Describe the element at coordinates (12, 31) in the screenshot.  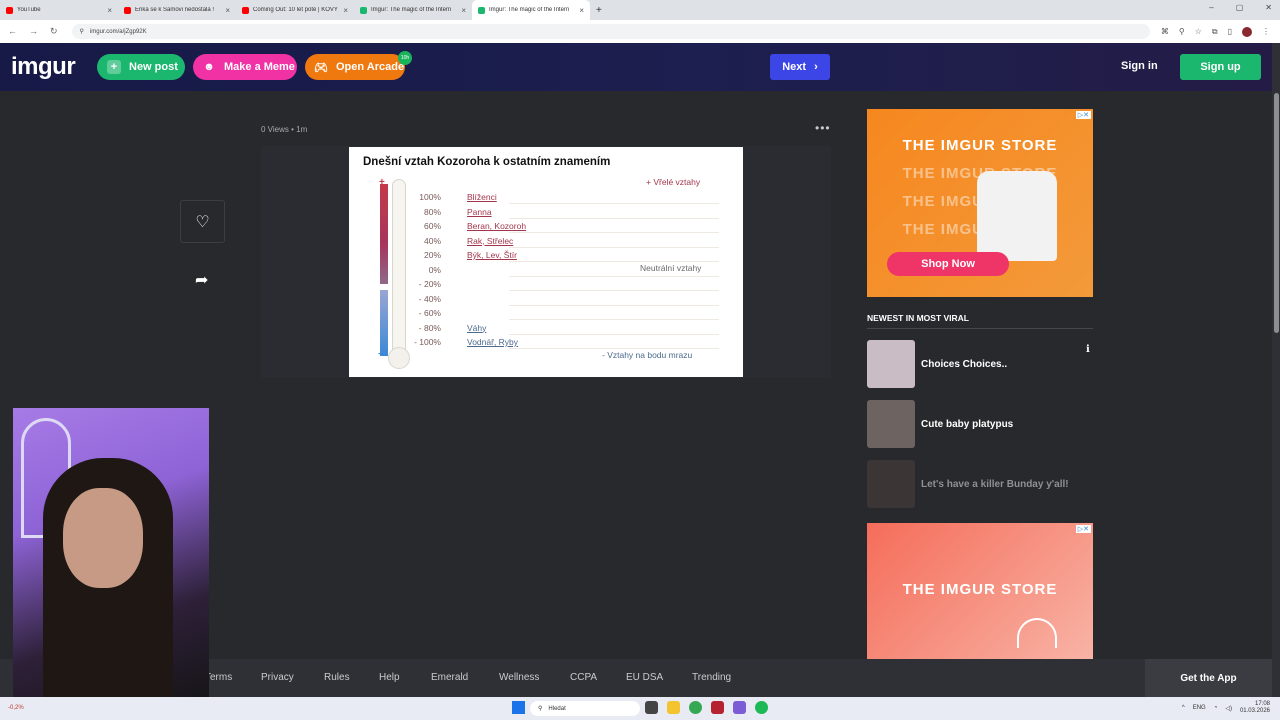
I see `back-icon: ←` at that location.